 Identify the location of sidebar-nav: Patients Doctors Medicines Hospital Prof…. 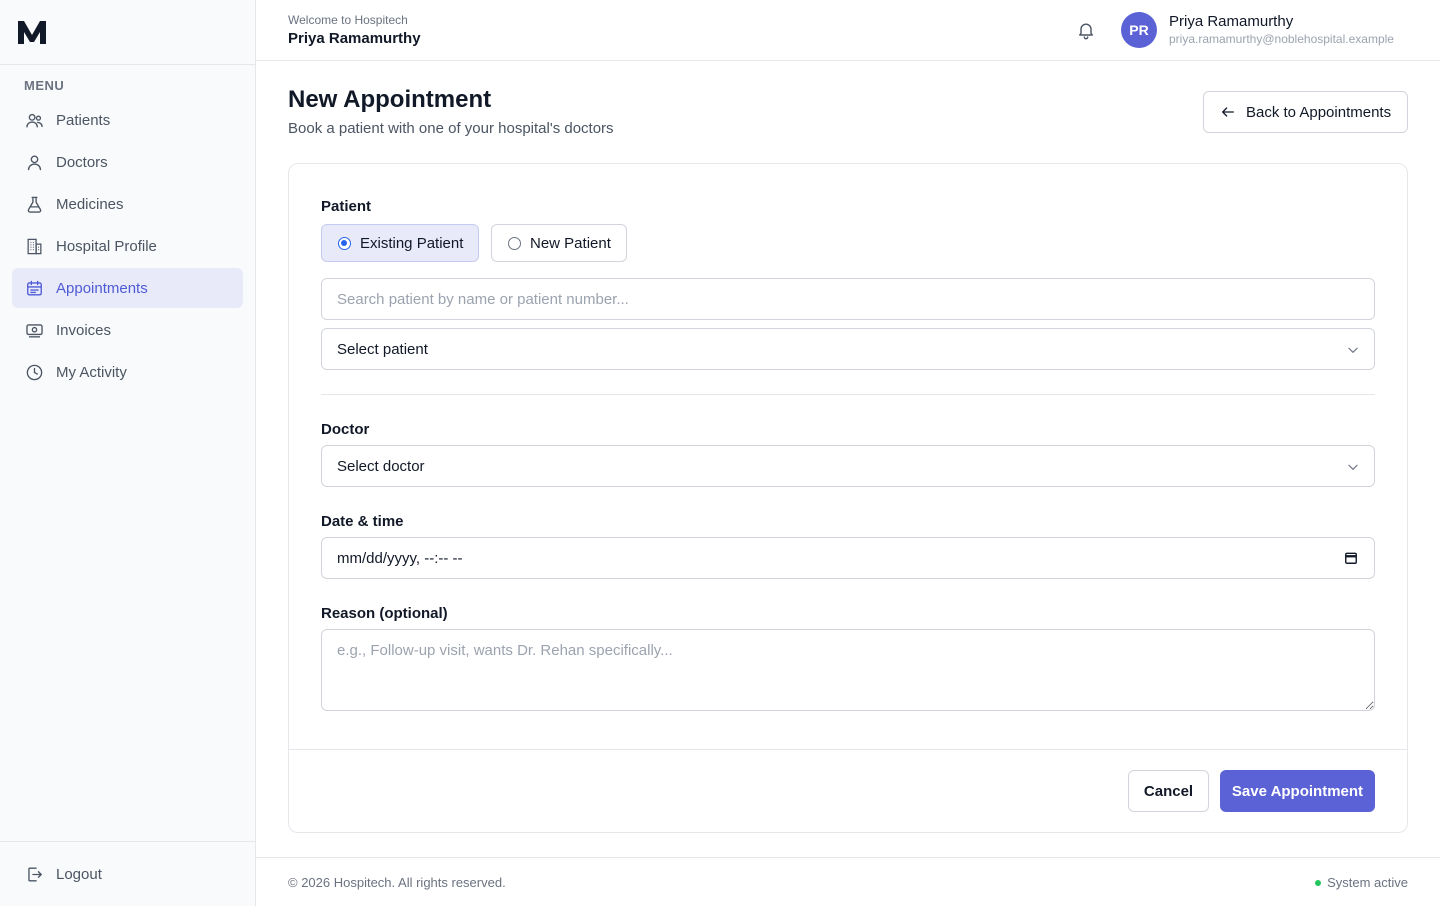
(127, 247).